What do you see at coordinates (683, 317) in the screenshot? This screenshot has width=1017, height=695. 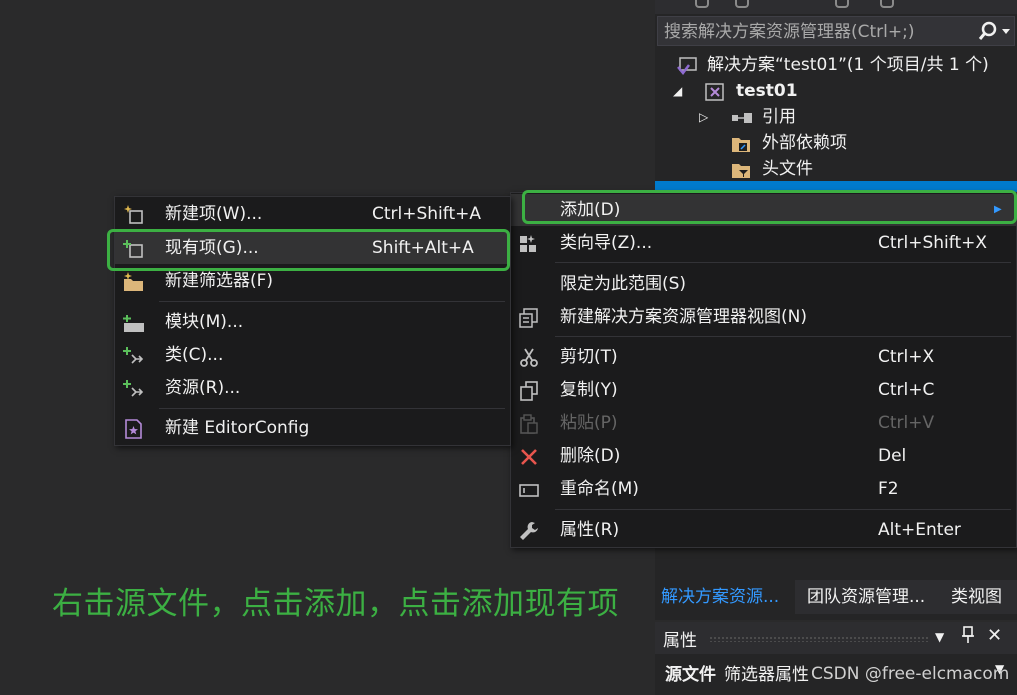 I see `menu-item-label: 新建解决方案资源管理器视图(N)` at bounding box center [683, 317].